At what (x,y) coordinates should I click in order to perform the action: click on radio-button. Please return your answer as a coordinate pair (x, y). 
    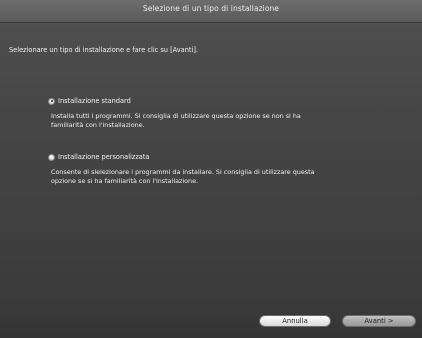
    Looking at the image, I should click on (51, 157).